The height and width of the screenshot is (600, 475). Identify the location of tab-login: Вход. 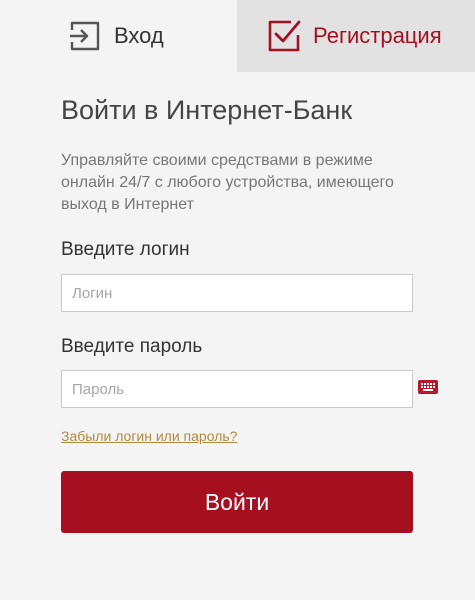
(118, 36).